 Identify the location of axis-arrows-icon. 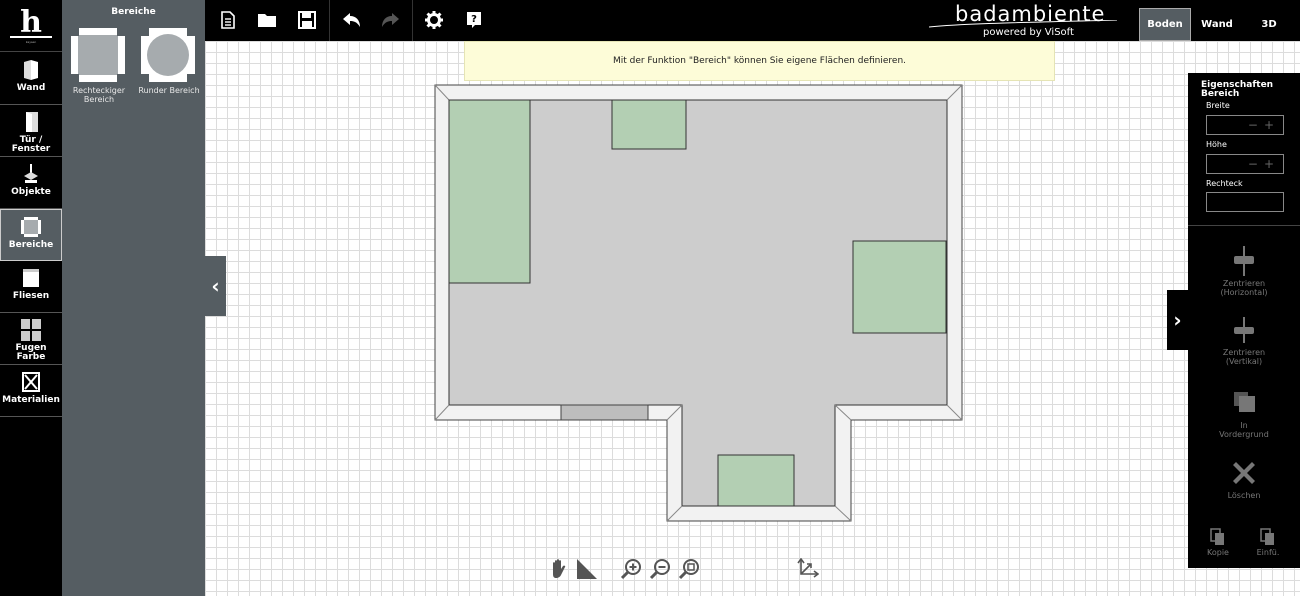
(808, 567).